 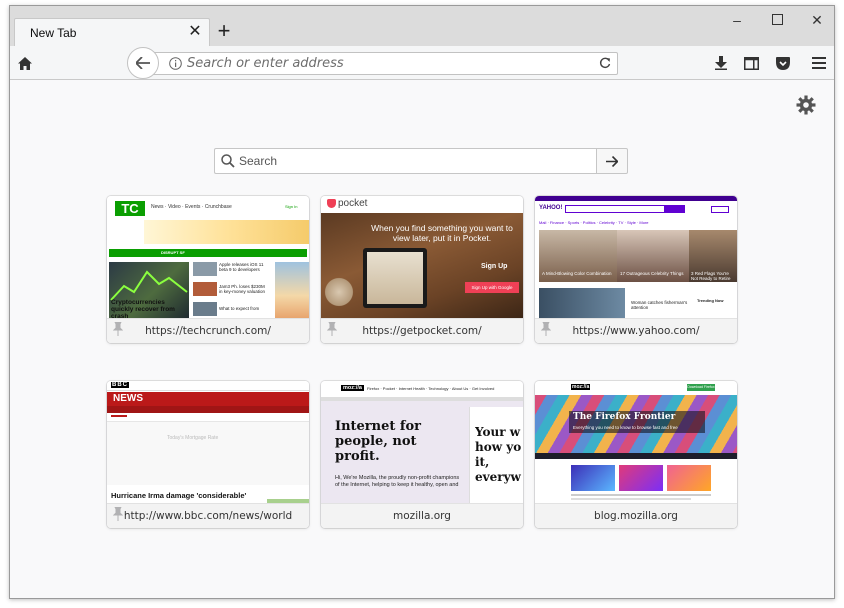 What do you see at coordinates (701, 387) in the screenshot?
I see `download-button: Download Firefox` at bounding box center [701, 387].